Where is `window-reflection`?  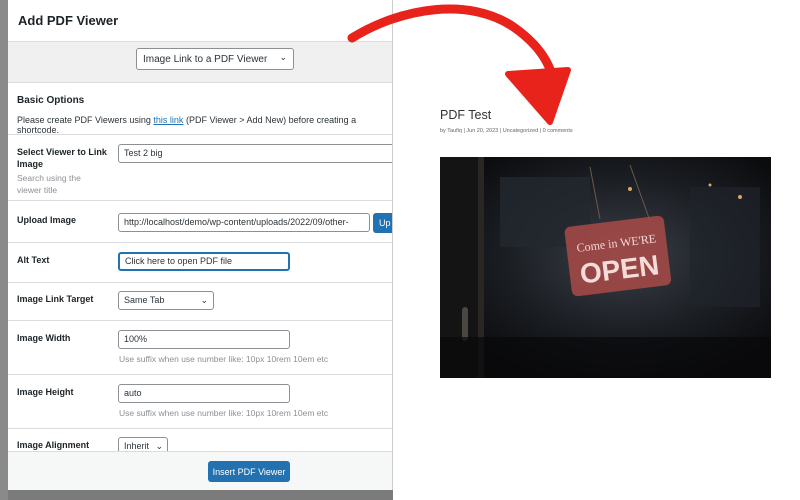
window-reflection is located at coordinates (725, 247).